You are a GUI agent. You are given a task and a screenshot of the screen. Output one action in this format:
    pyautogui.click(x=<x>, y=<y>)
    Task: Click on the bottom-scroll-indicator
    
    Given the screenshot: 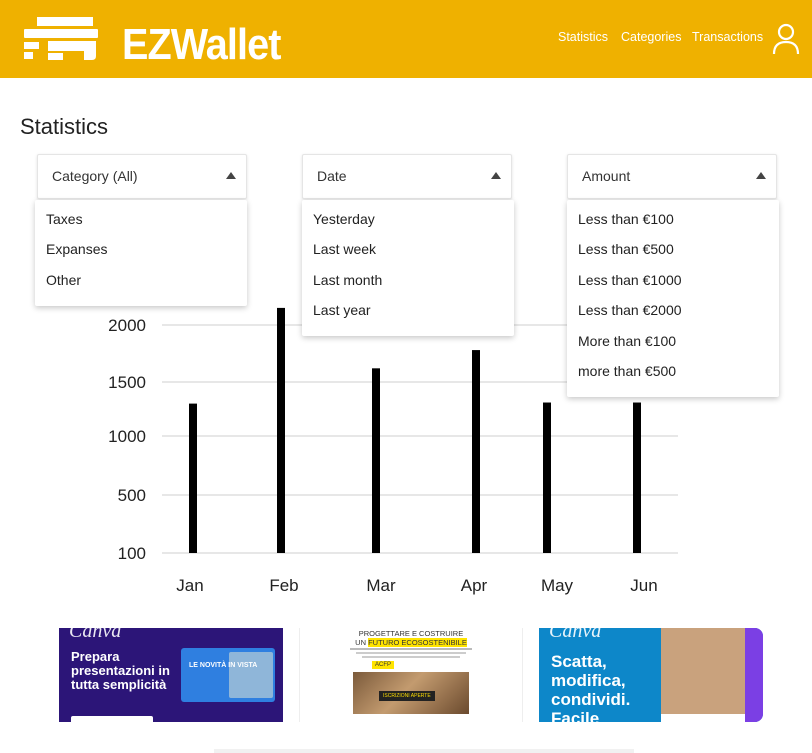 What is the action you would take?
    pyautogui.click(x=424, y=751)
    